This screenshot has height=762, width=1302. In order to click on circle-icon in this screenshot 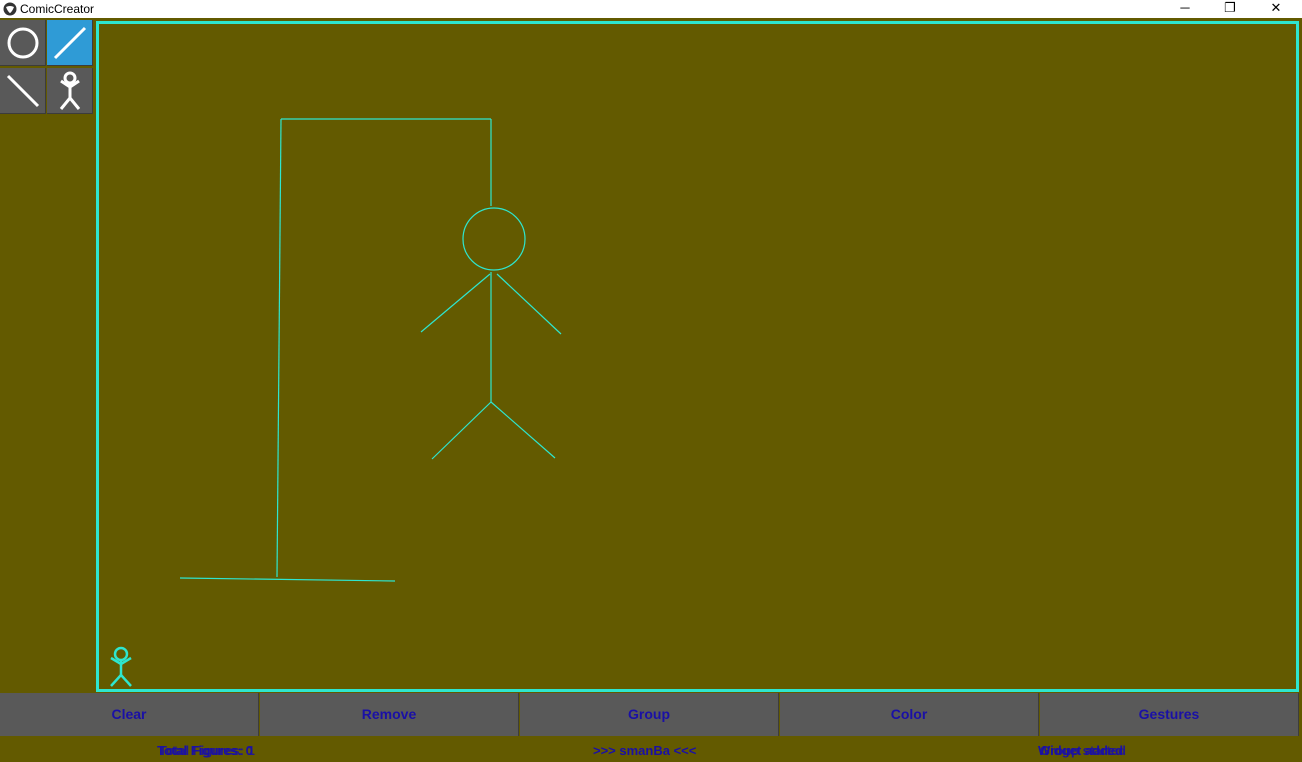, I will do `click(23, 43)`.